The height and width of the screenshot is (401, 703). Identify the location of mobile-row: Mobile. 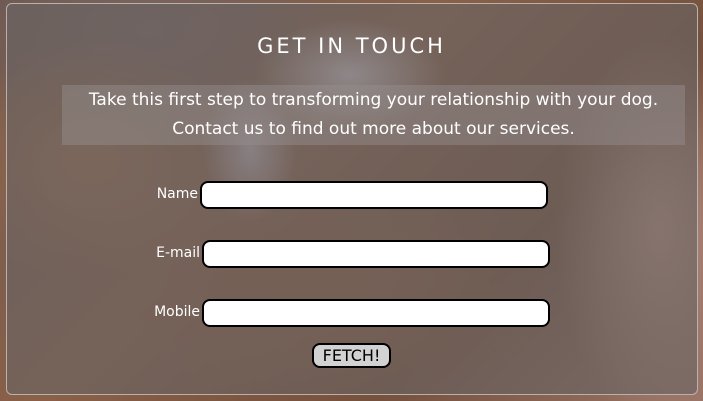
(280, 313).